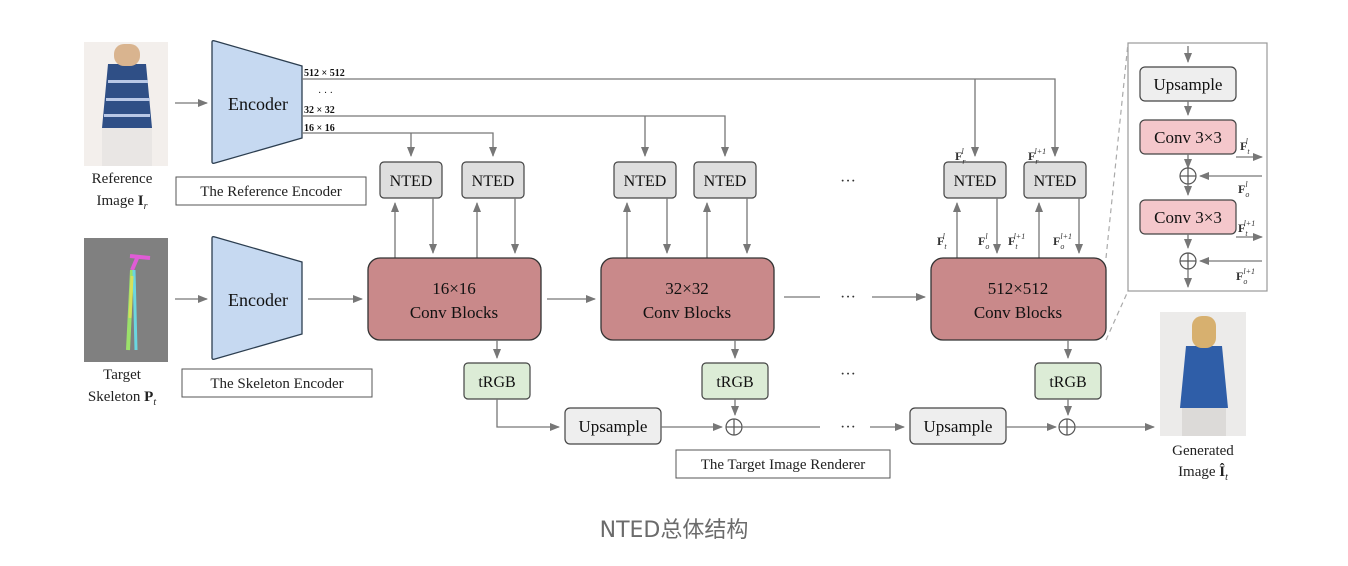  Describe the element at coordinates (1018, 288) in the screenshot. I see `svg-text: 512×512` at that location.